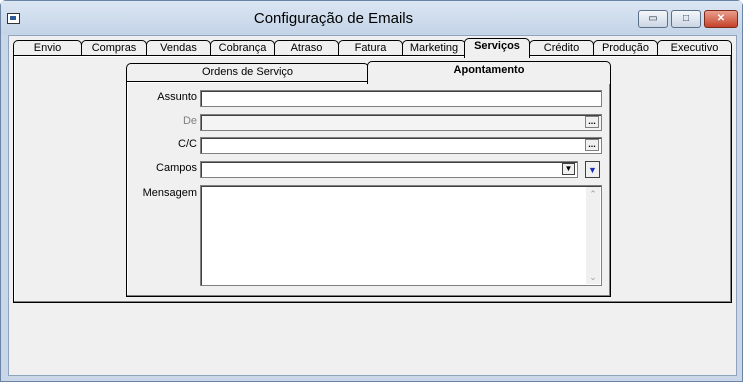 This screenshot has width=743, height=382. Describe the element at coordinates (686, 19) in the screenshot. I see `maximize-button: □` at that location.